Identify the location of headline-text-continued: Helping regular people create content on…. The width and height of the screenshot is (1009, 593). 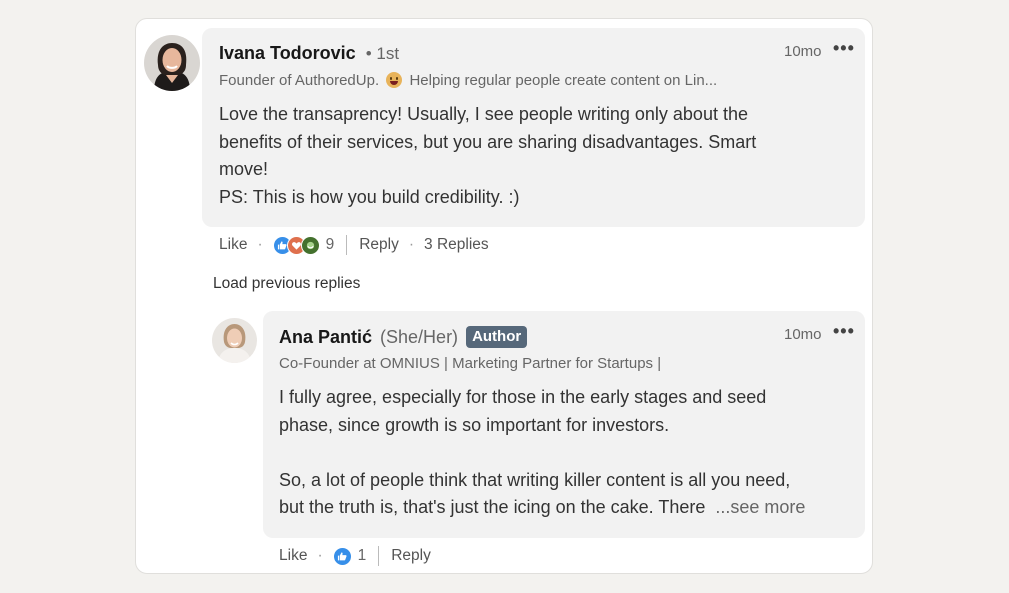
(563, 80).